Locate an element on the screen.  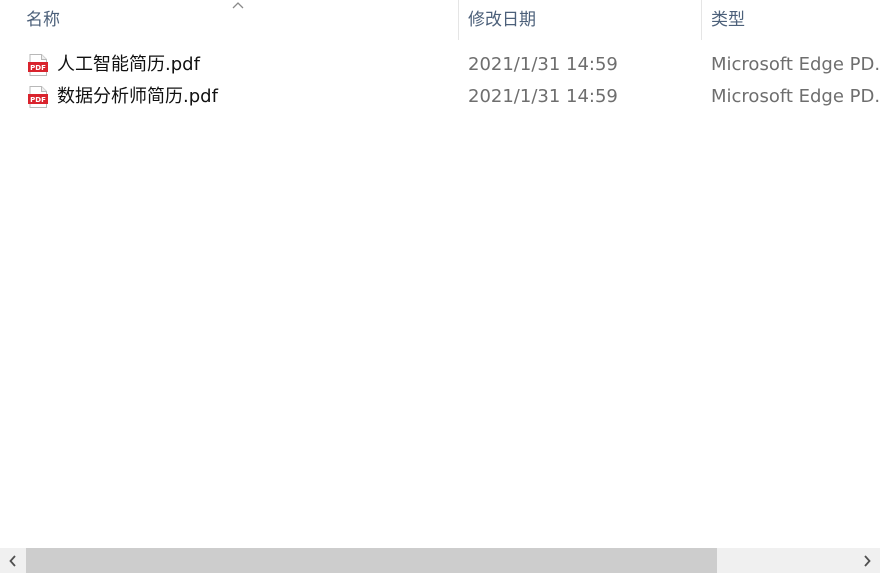
column-header-type: 类型 is located at coordinates (795, 20).